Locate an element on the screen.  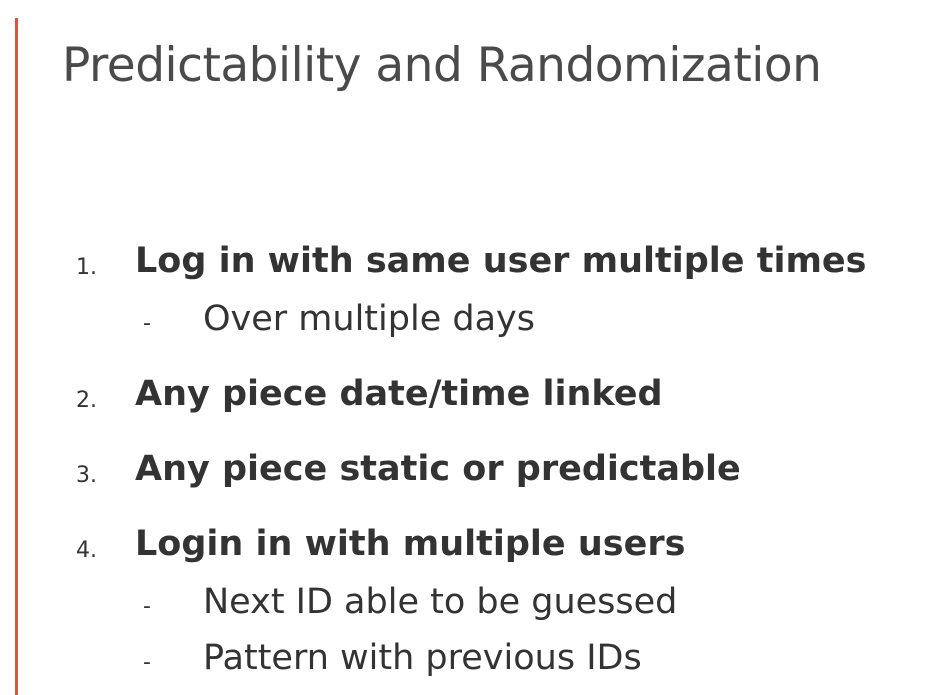
list-number: 2. is located at coordinates (86, 400).